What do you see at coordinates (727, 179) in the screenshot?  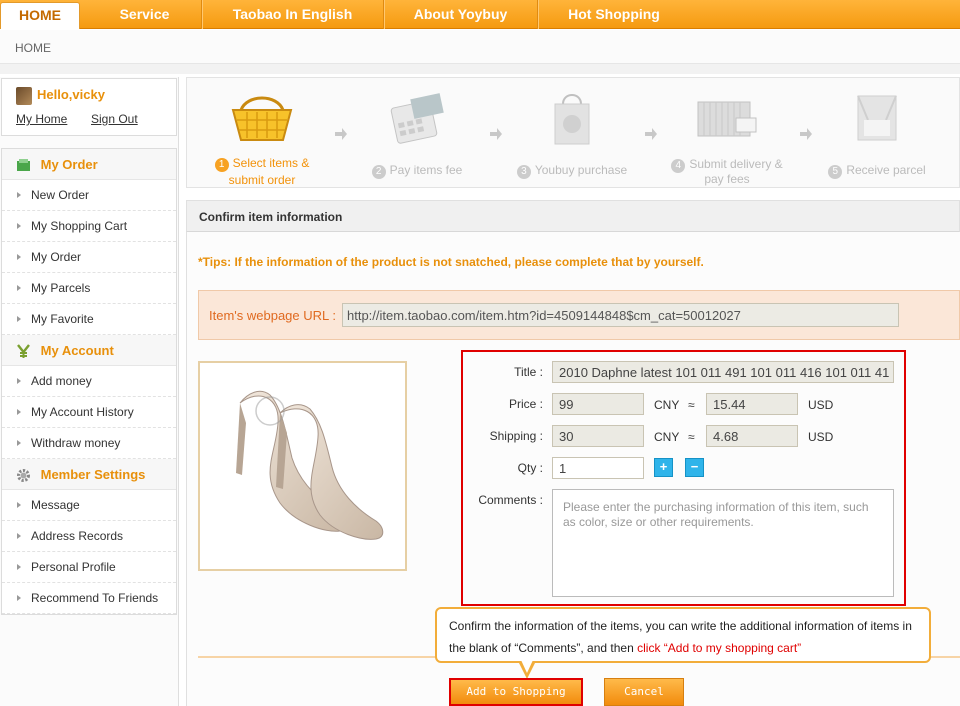 I see `step-line-2: pay fees` at bounding box center [727, 179].